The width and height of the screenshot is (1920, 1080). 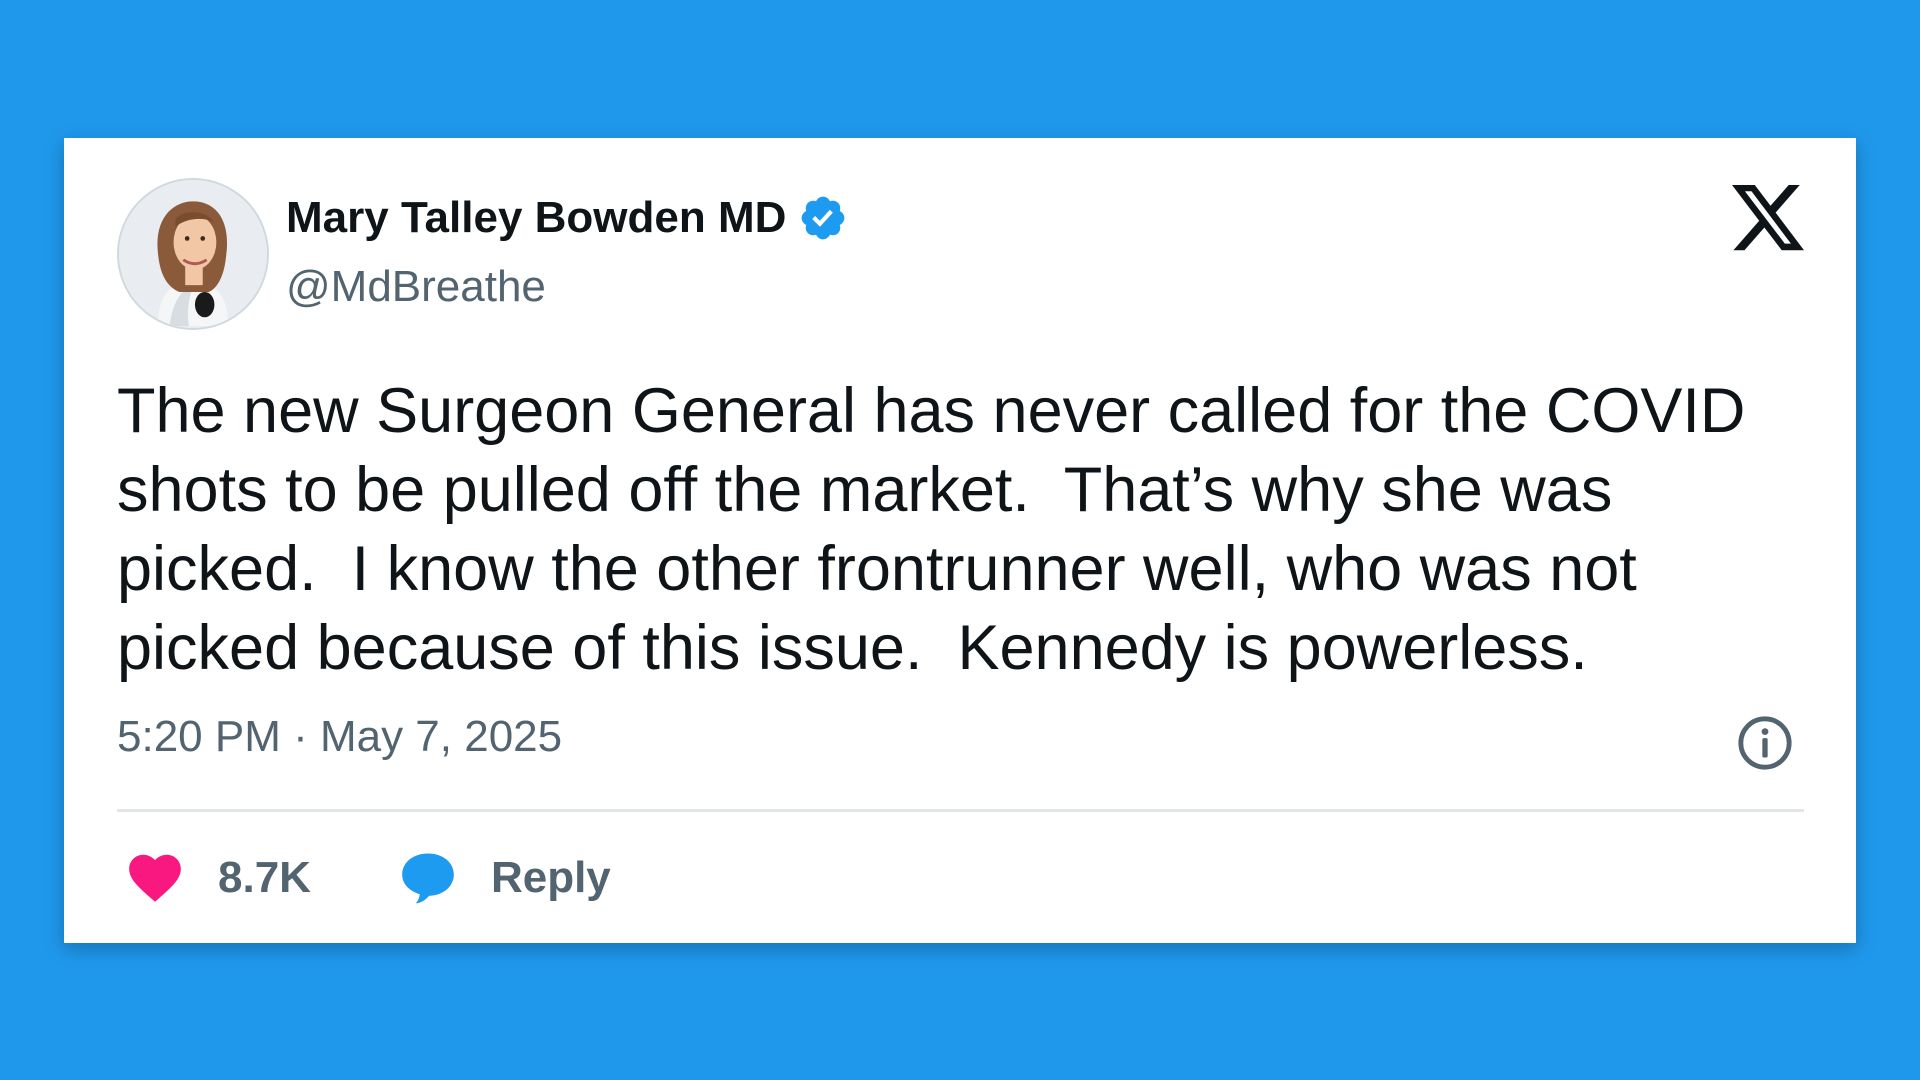 I want to click on verified-badge-icon, so click(x=823, y=218).